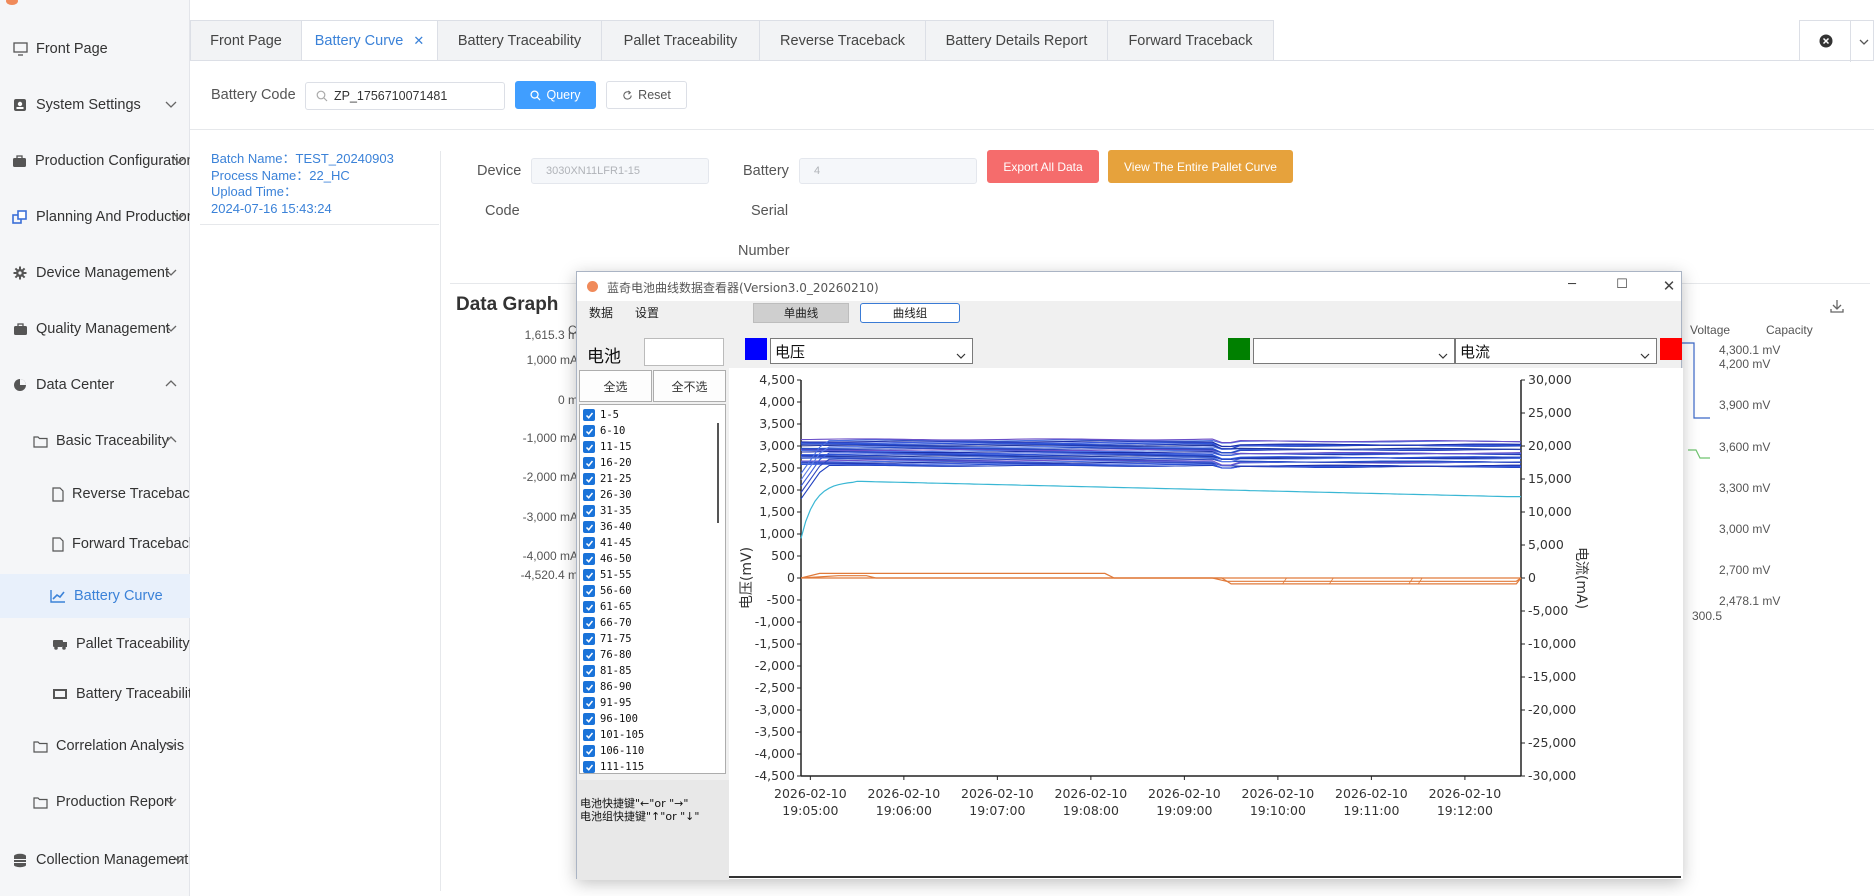  What do you see at coordinates (607, 559) in the screenshot?
I see `cell-group-checkbox: 46-50` at bounding box center [607, 559].